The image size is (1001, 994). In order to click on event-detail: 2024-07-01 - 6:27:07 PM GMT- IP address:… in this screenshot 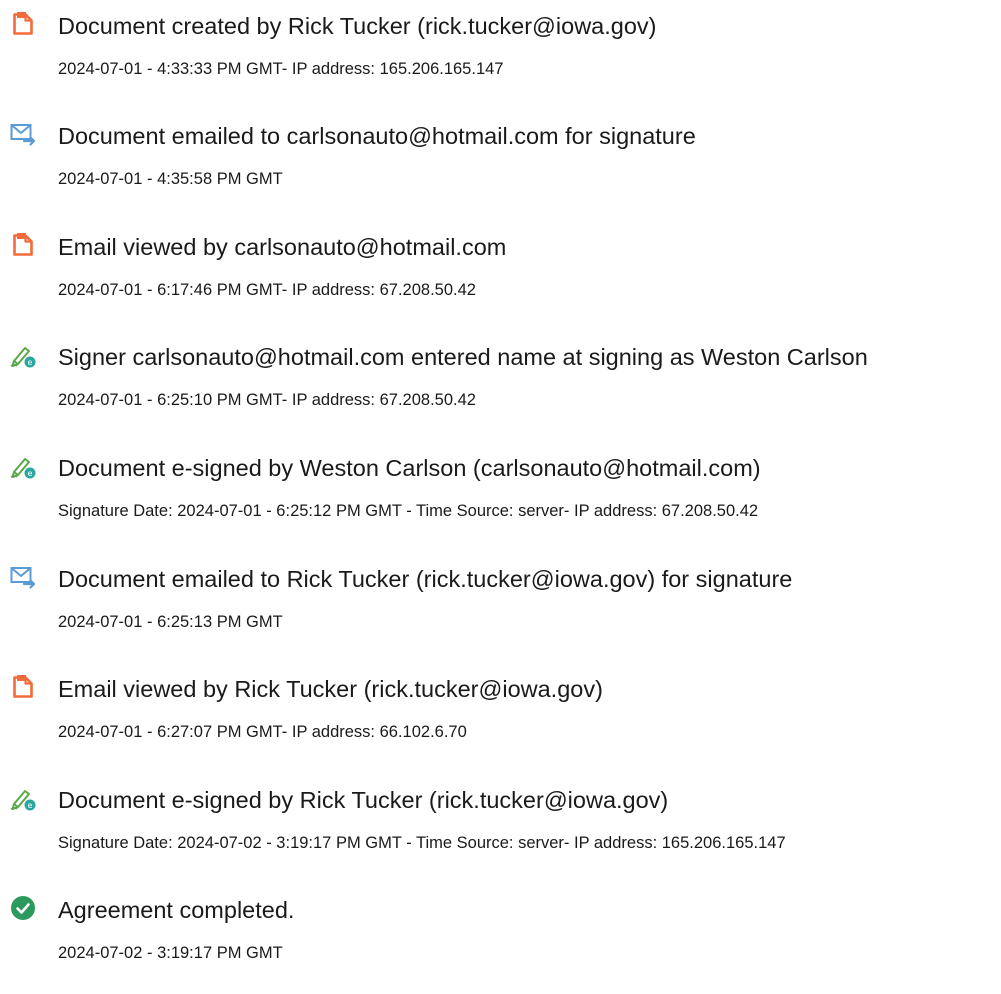, I will do `click(262, 732)`.